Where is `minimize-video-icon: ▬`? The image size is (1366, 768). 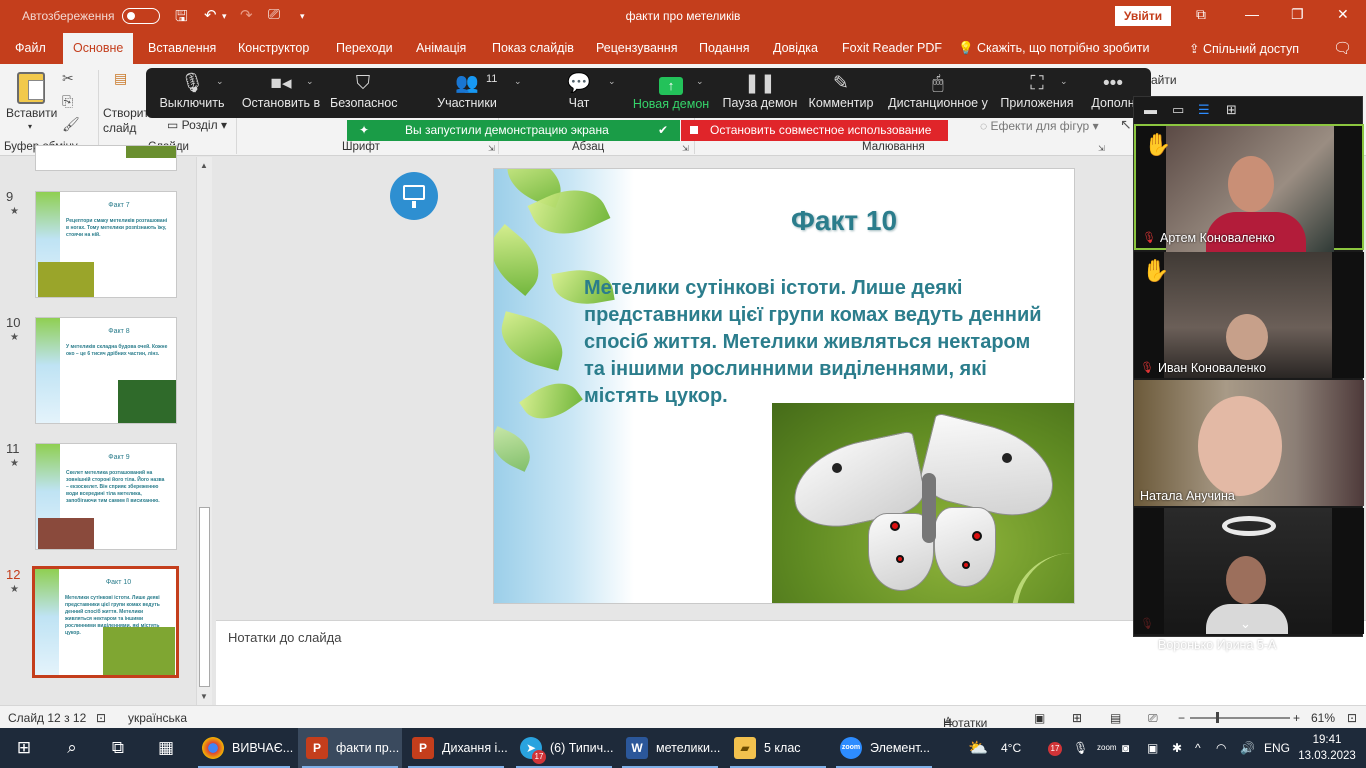 minimize-video-icon: ▬ is located at coordinates (1150, 109).